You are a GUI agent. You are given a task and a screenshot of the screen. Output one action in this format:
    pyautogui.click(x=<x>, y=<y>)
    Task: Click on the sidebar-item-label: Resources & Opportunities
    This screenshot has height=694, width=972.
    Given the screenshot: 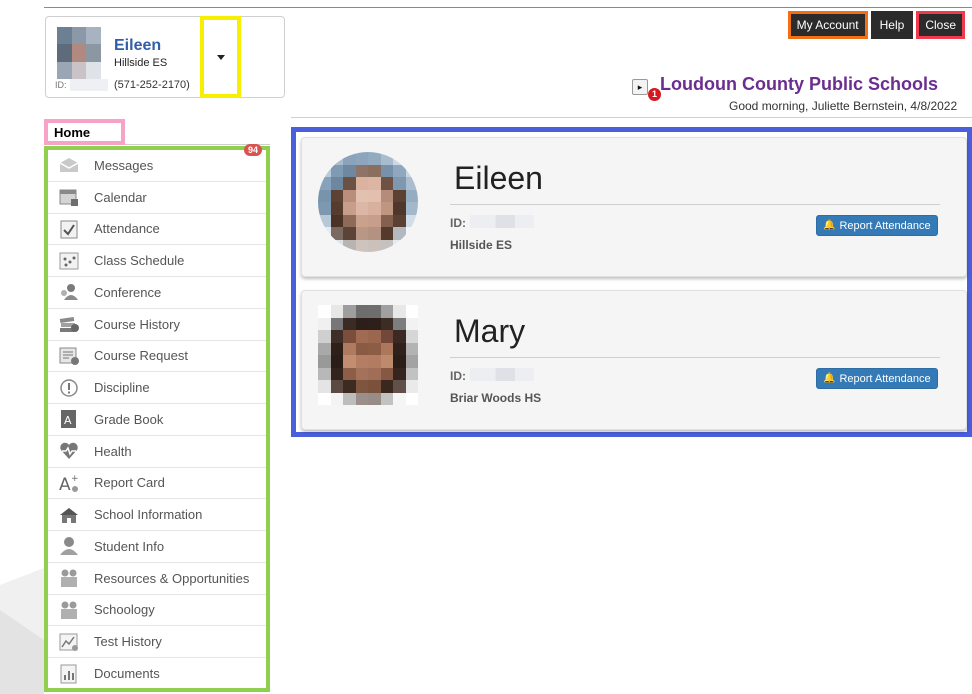 What is the action you would take?
    pyautogui.click(x=172, y=578)
    